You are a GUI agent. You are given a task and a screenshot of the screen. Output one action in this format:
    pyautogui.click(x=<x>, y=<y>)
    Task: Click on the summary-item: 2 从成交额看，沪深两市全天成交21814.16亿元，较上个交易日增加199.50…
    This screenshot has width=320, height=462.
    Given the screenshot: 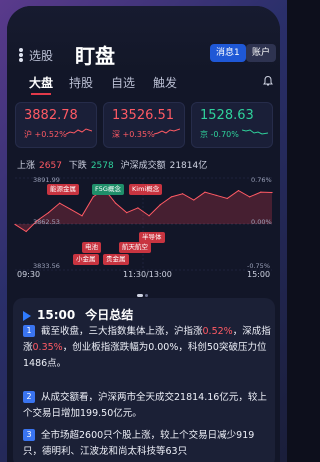 What is the action you would take?
    pyautogui.click(x=145, y=405)
    